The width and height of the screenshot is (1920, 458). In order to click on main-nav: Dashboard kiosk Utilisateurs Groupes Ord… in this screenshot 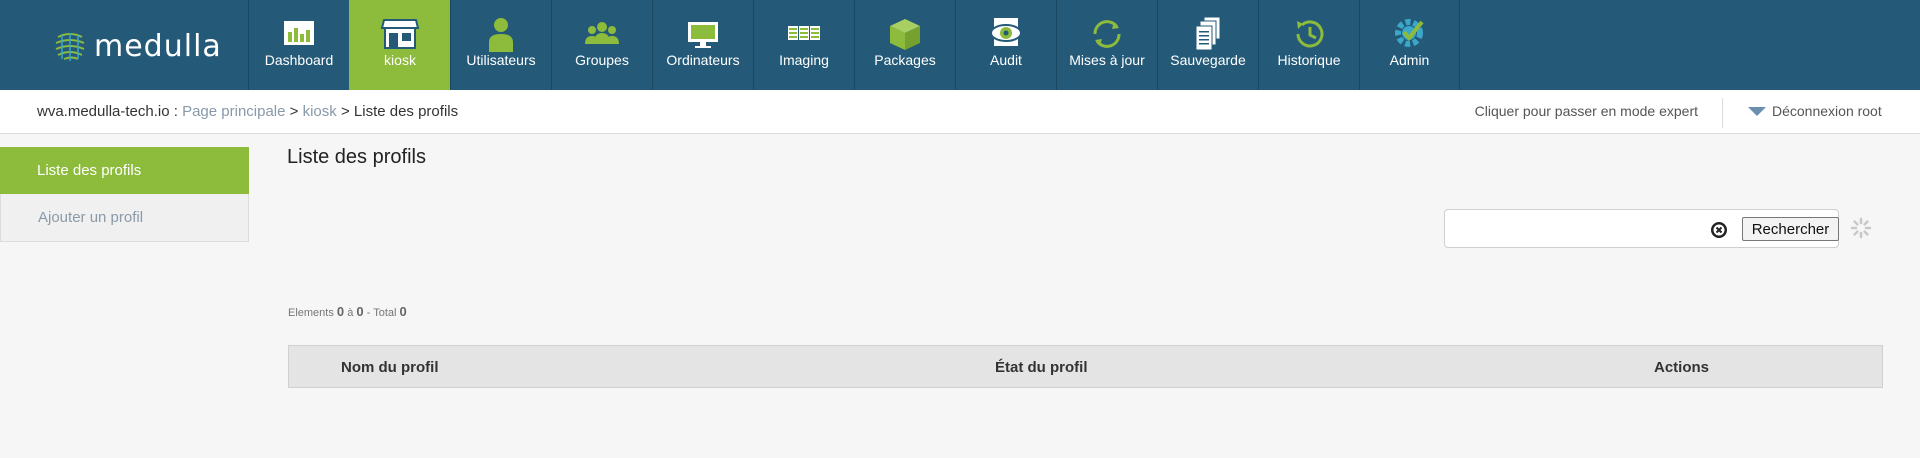, I will do `click(854, 45)`.